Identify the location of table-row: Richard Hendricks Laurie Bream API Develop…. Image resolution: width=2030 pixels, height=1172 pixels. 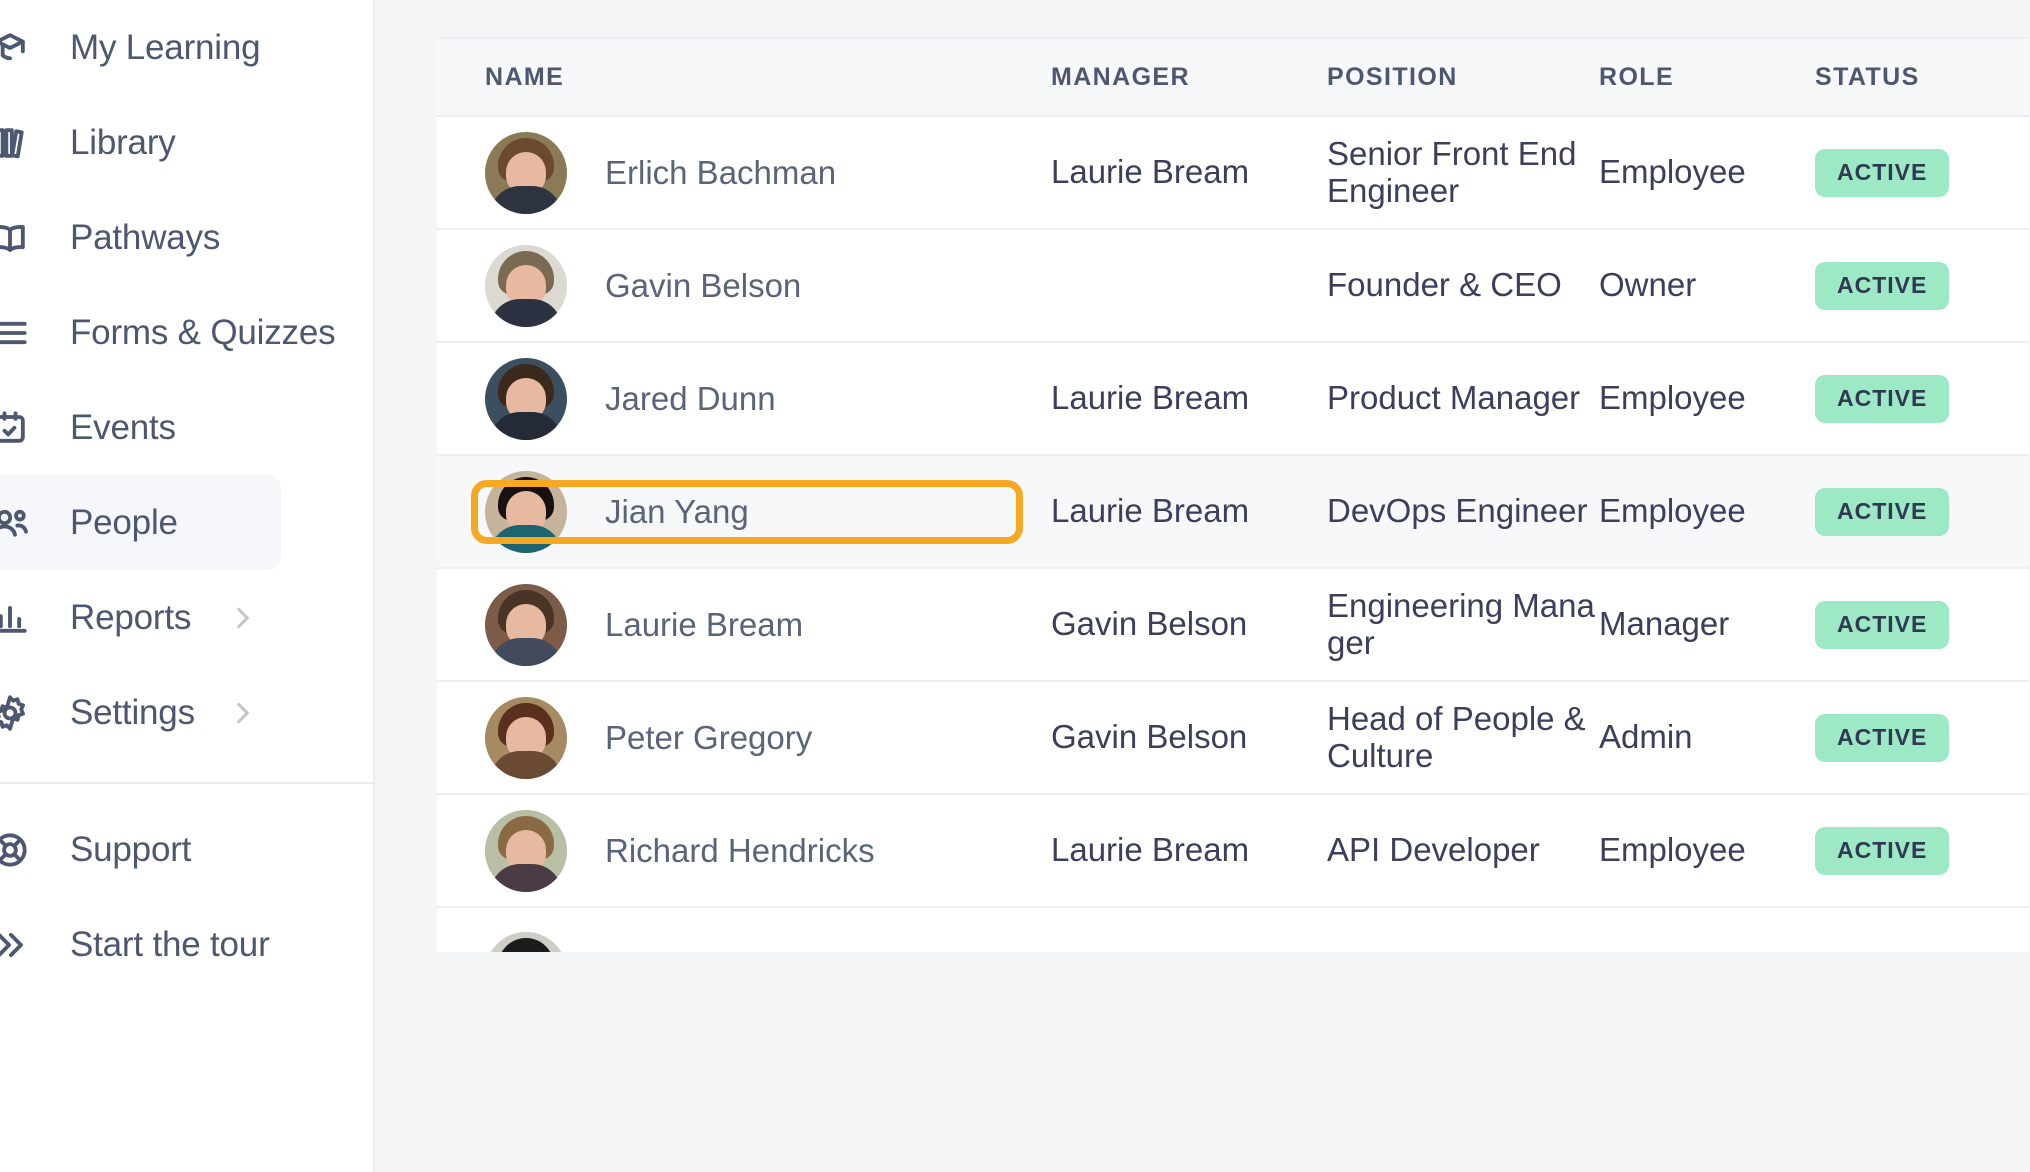
(1233, 851).